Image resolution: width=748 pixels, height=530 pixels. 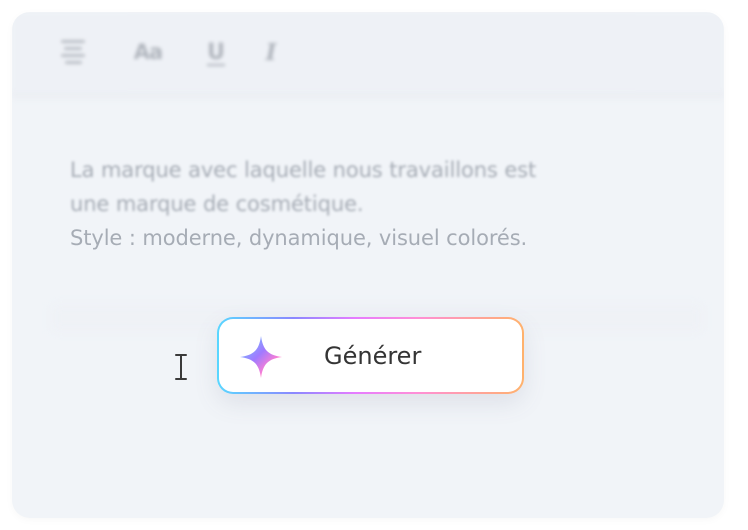 I want to click on formatting-toolbar: Aa U I, so click(x=368, y=52).